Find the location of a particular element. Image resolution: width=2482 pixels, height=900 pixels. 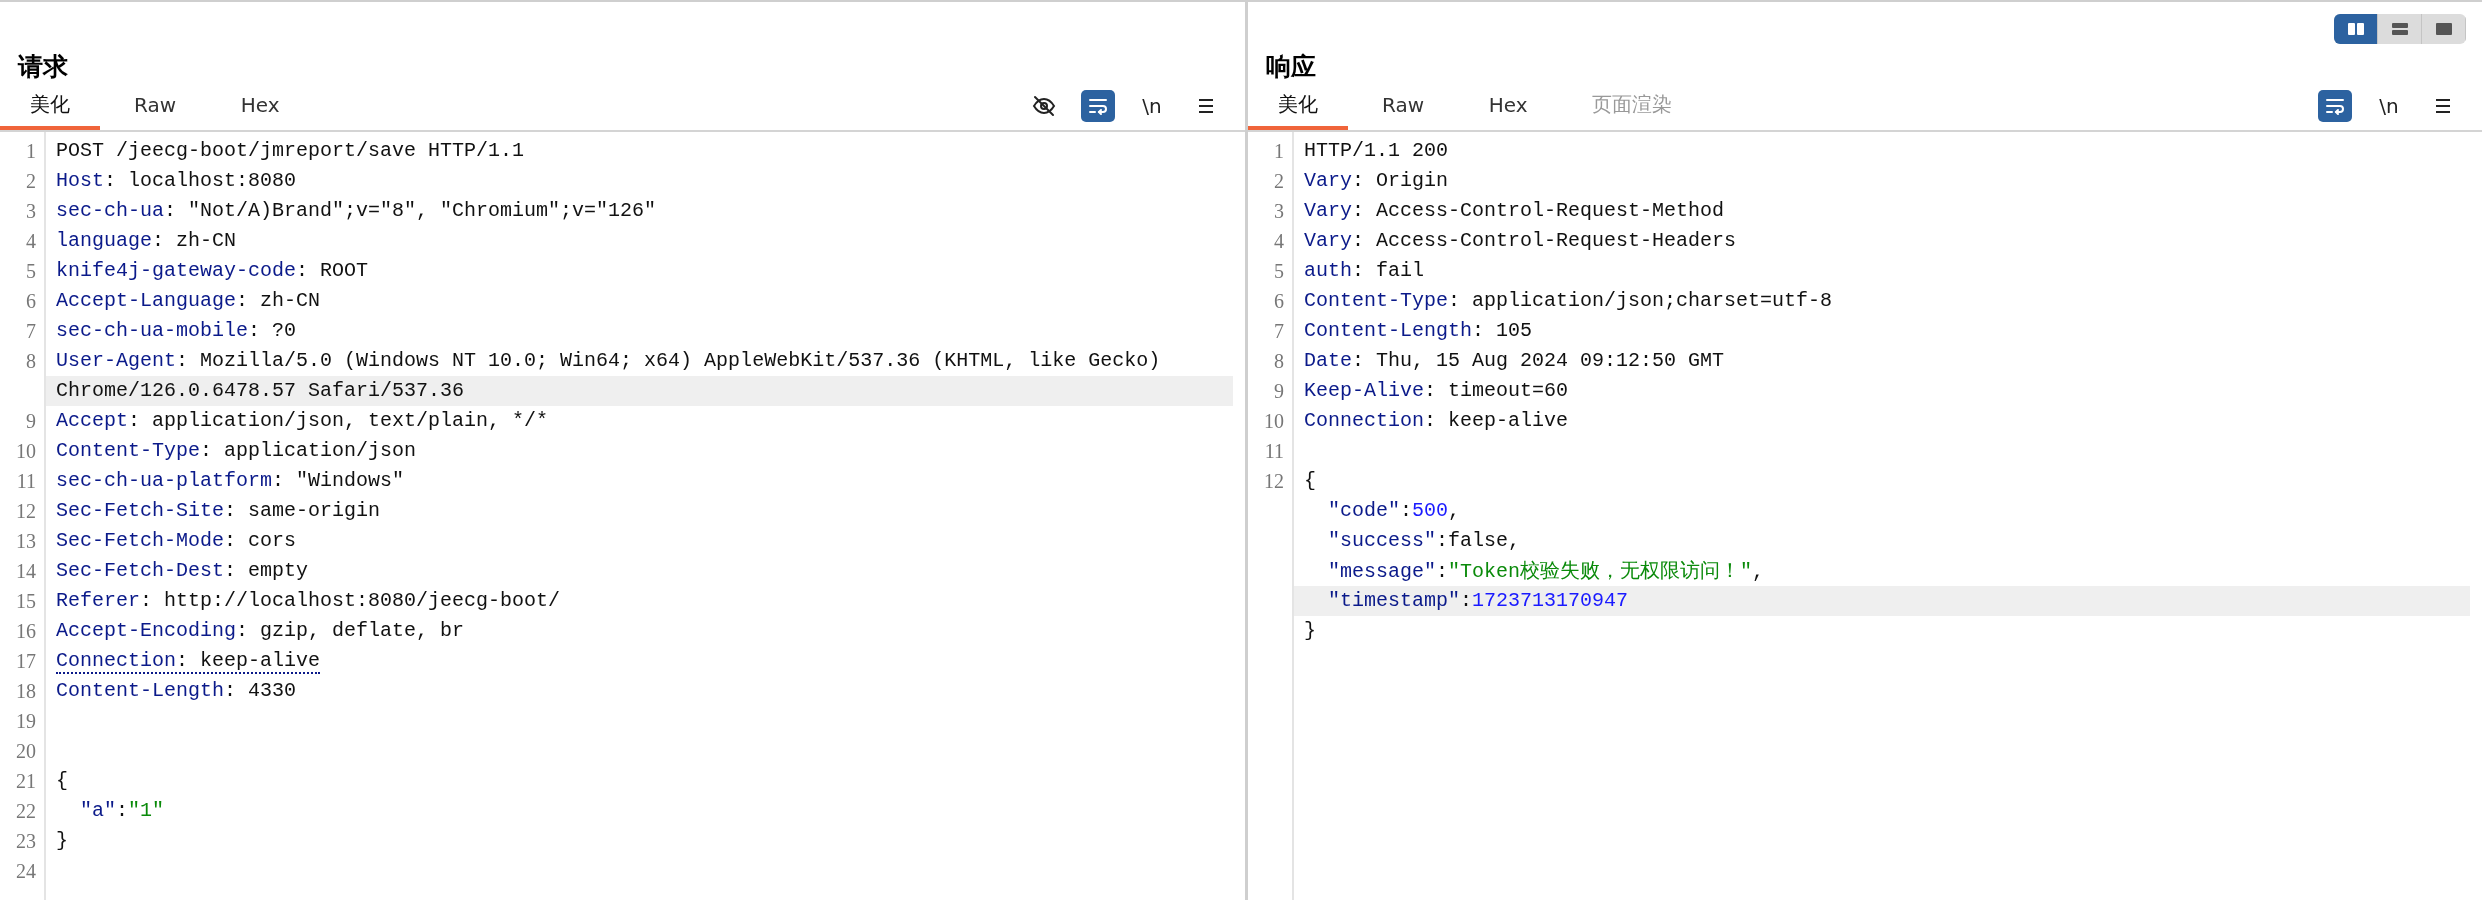

code-line: Accept-Encoding: gzip, deflate, br is located at coordinates (260, 631).